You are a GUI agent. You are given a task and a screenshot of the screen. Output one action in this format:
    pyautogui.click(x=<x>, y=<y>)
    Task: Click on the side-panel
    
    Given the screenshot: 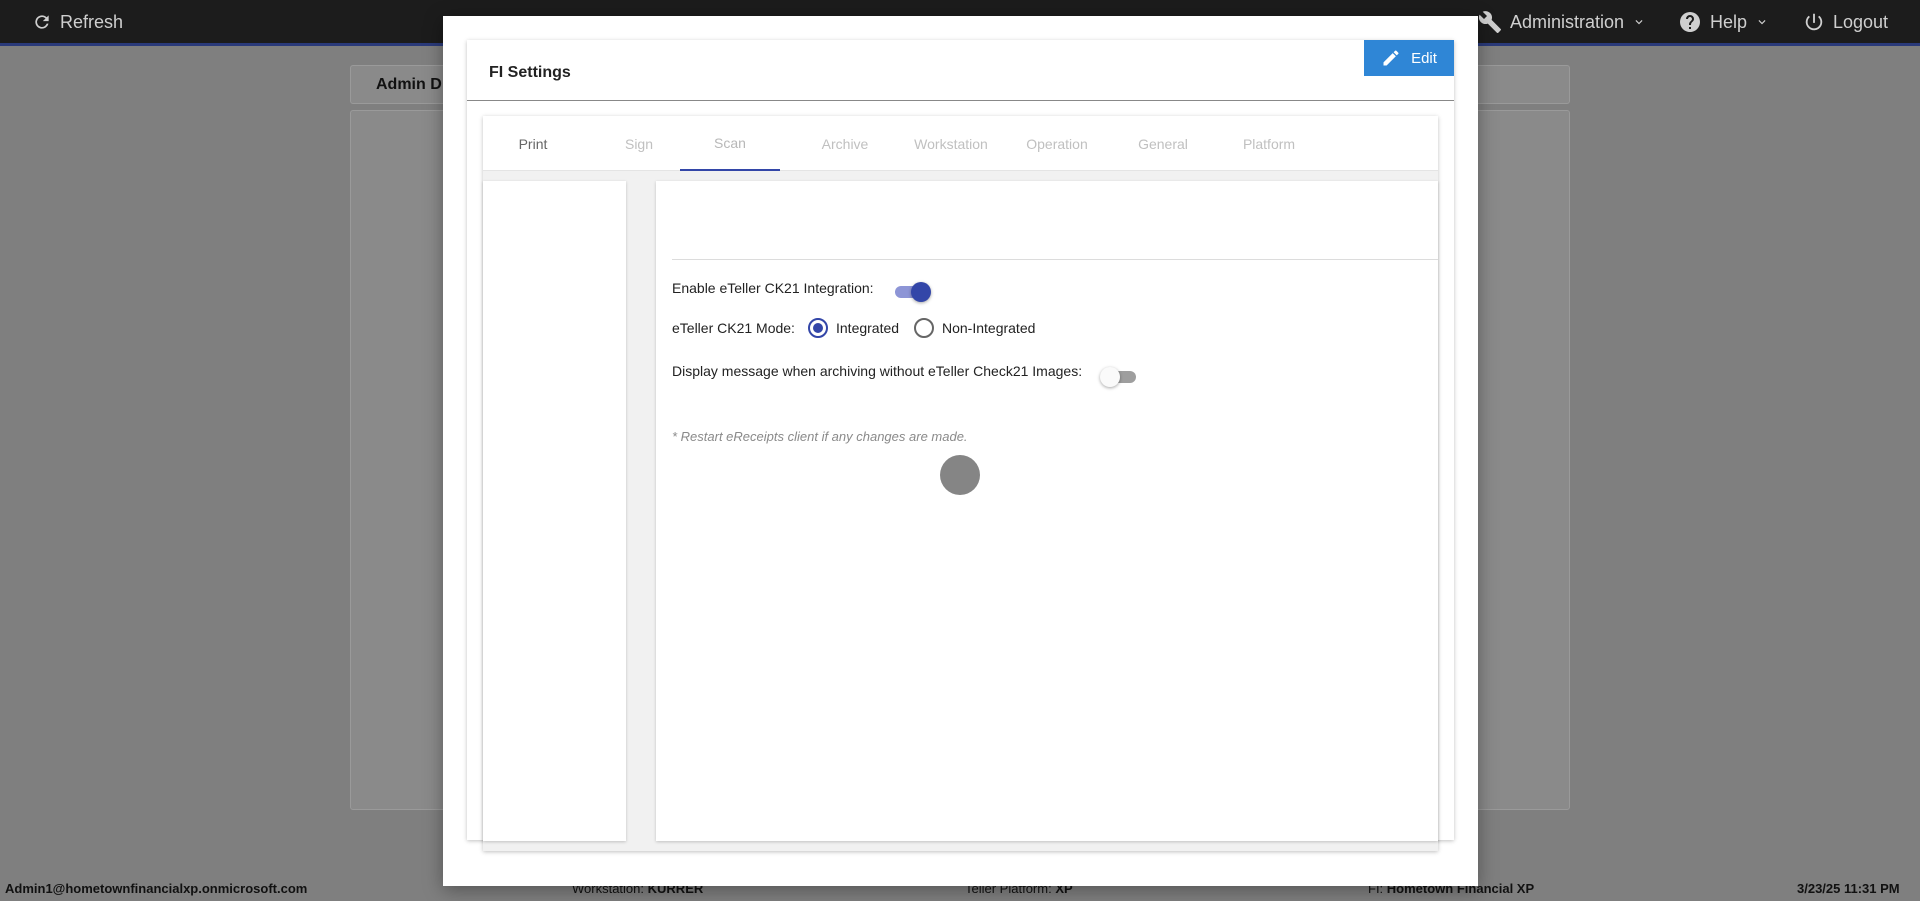 What is the action you would take?
    pyautogui.click(x=554, y=511)
    